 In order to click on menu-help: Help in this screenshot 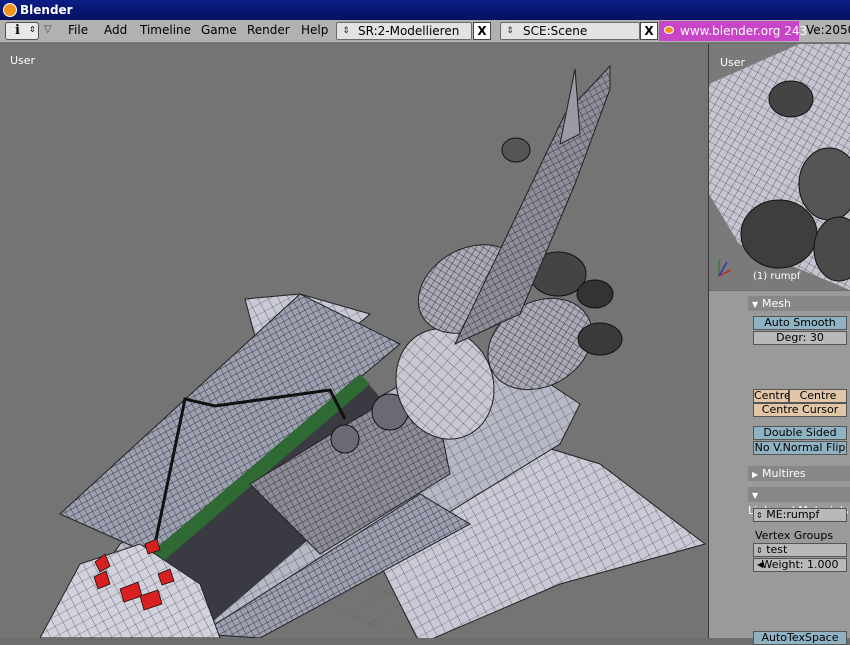, I will do `click(314, 30)`.